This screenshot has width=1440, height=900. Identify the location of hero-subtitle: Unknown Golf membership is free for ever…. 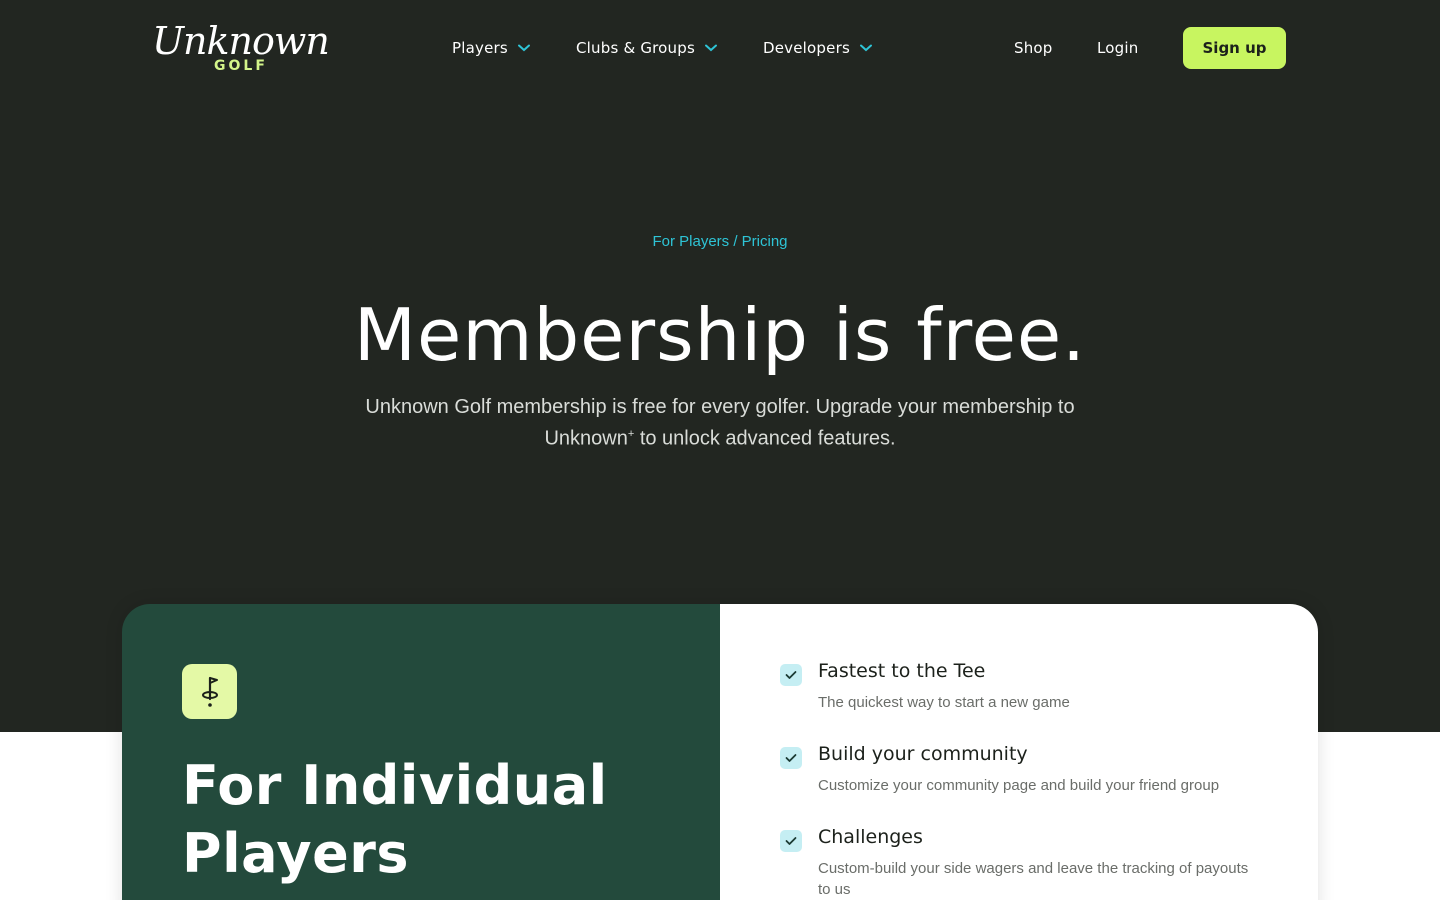
(720, 423).